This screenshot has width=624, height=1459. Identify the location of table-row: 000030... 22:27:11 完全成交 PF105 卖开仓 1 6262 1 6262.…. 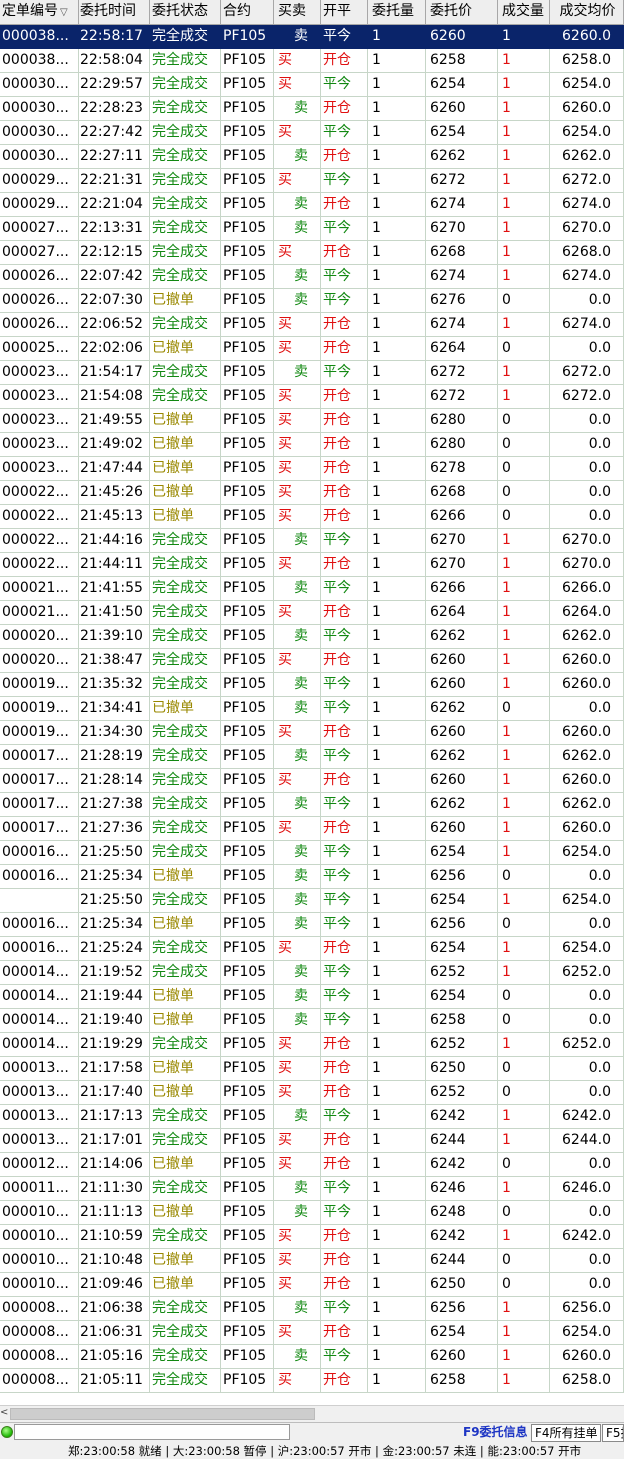
(312, 157).